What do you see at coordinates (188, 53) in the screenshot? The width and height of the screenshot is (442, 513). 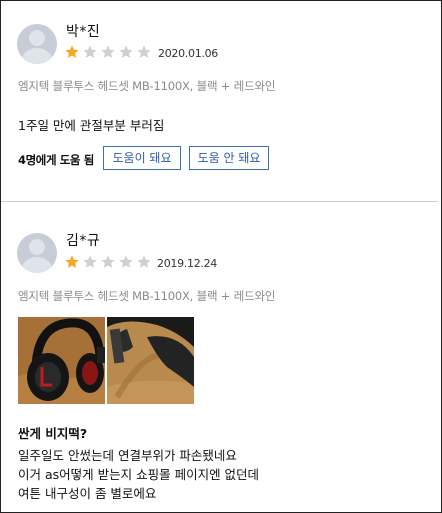 I see `review-date: 2020.01.06` at bounding box center [188, 53].